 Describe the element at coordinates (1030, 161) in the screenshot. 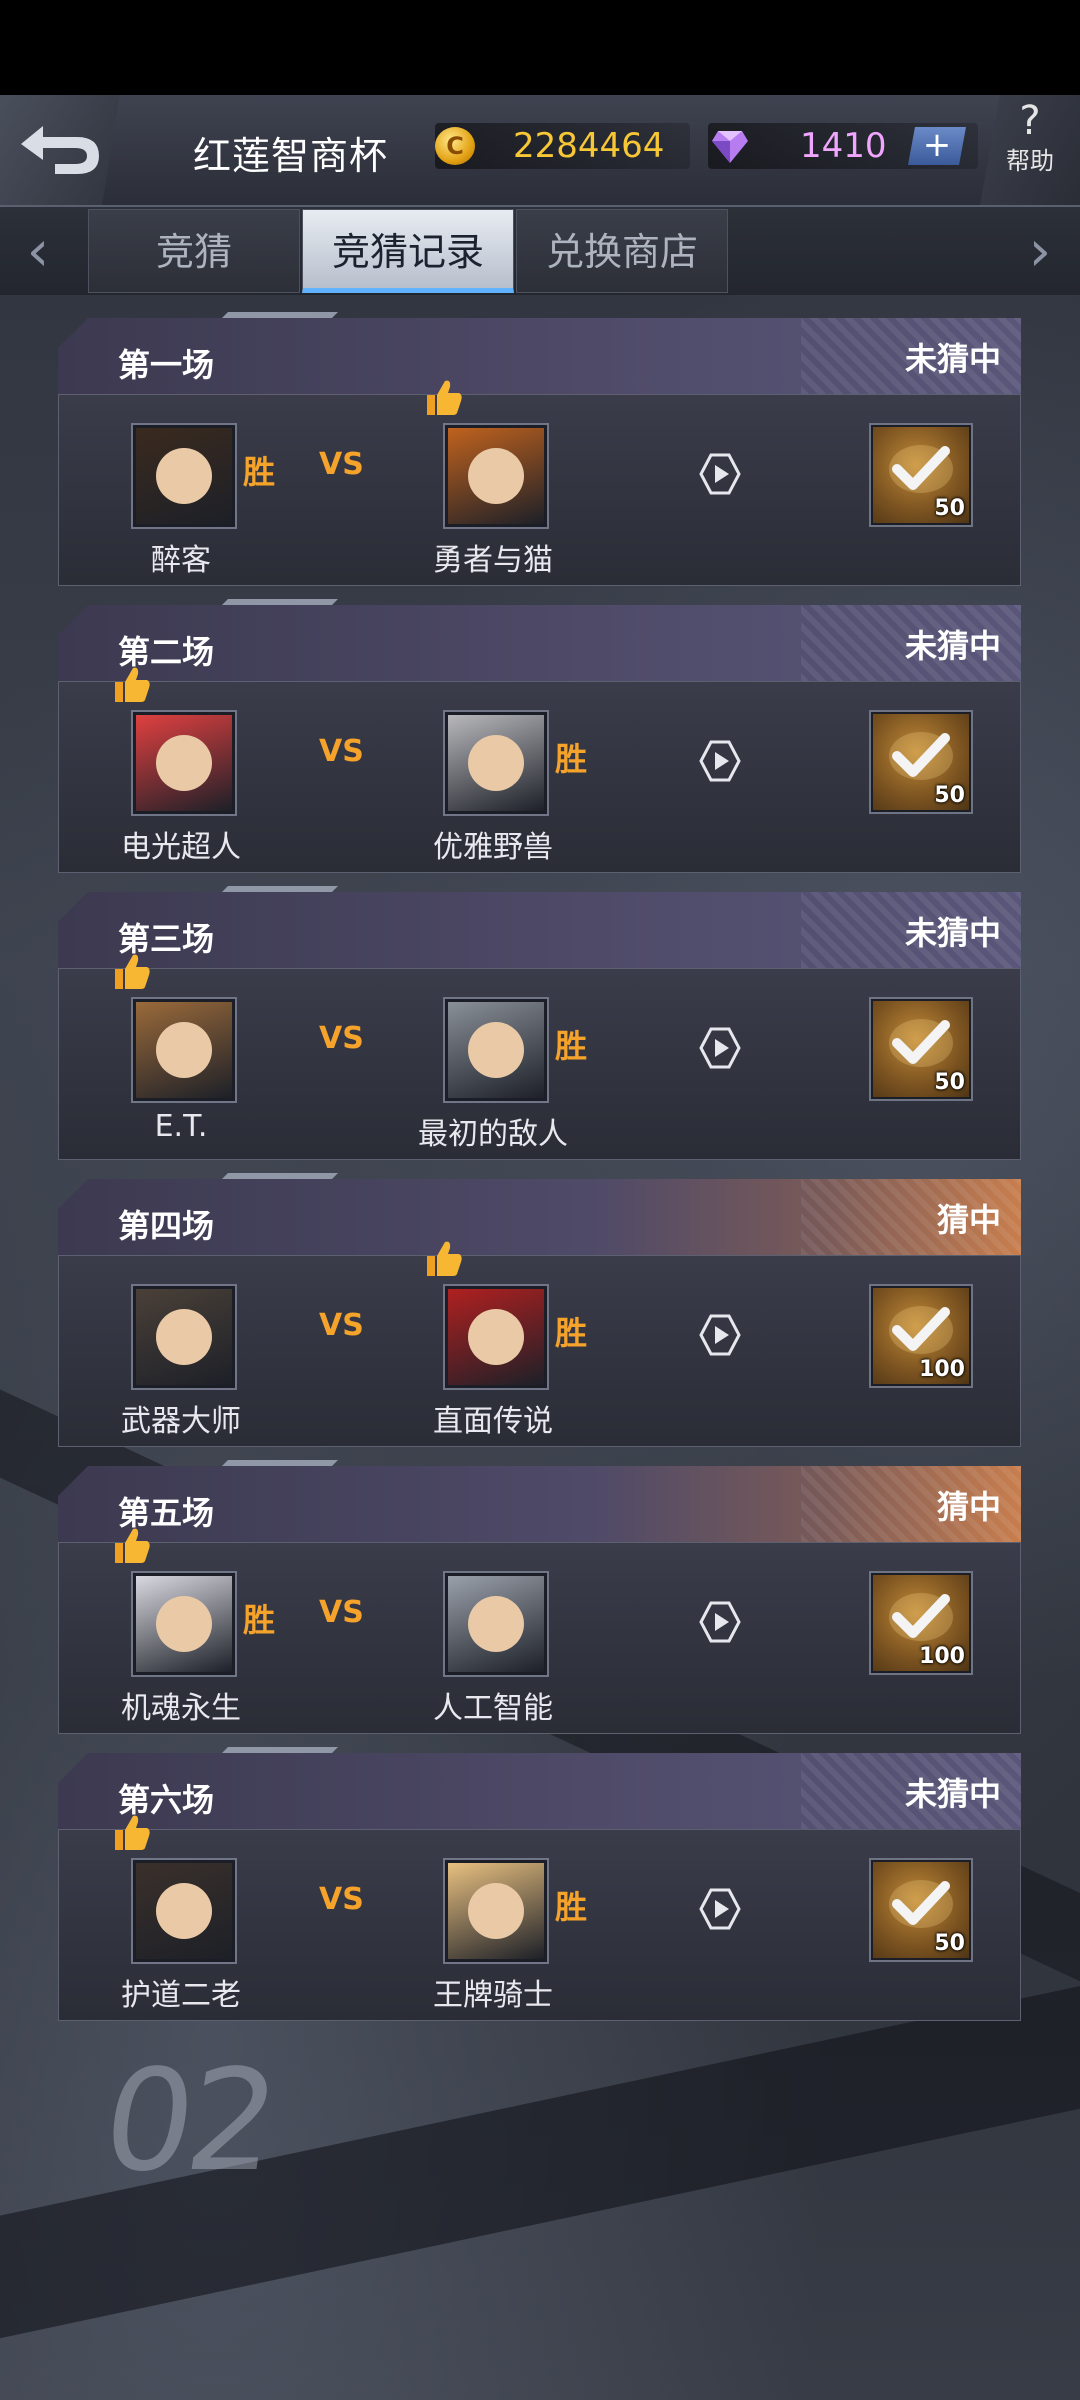

I see `help-label: 帮助` at that location.